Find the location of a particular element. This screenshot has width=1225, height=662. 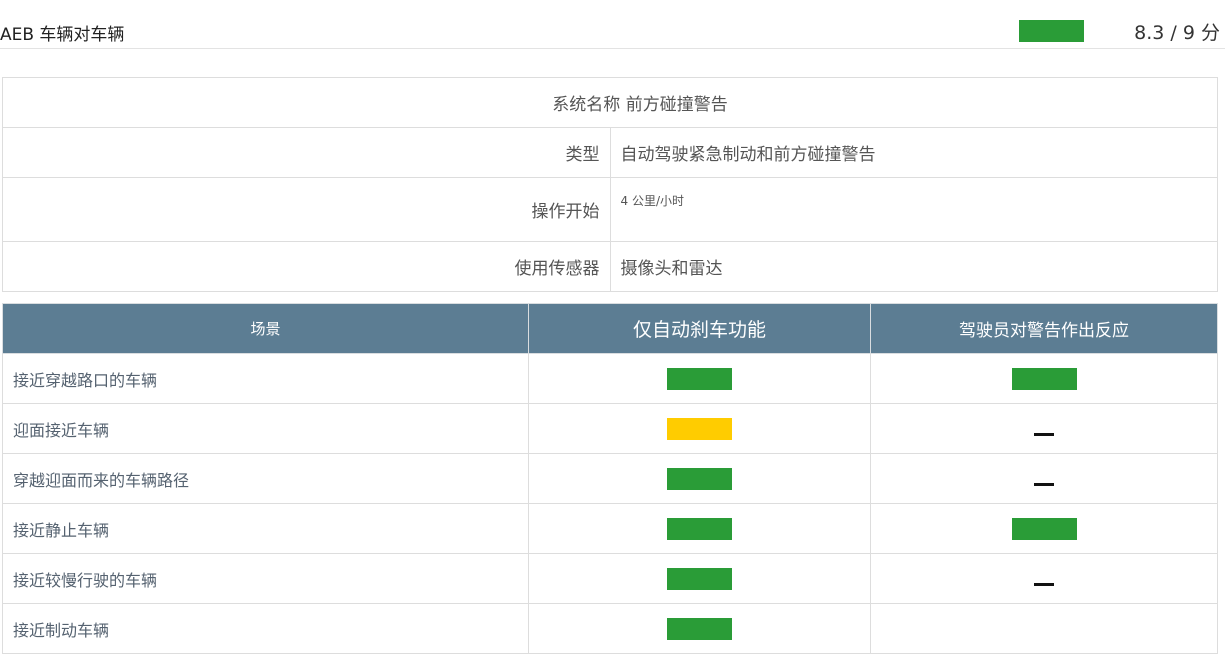

system-name-label: 系统名称 is located at coordinates (586, 105).